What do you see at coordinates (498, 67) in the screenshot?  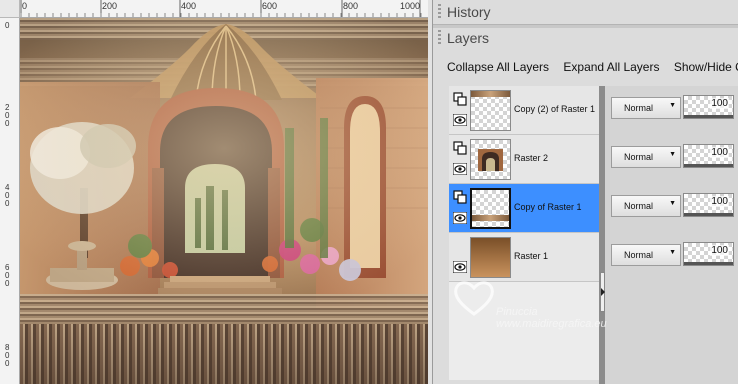 I see `collapse-all-layers-button: Collapse All Layers` at bounding box center [498, 67].